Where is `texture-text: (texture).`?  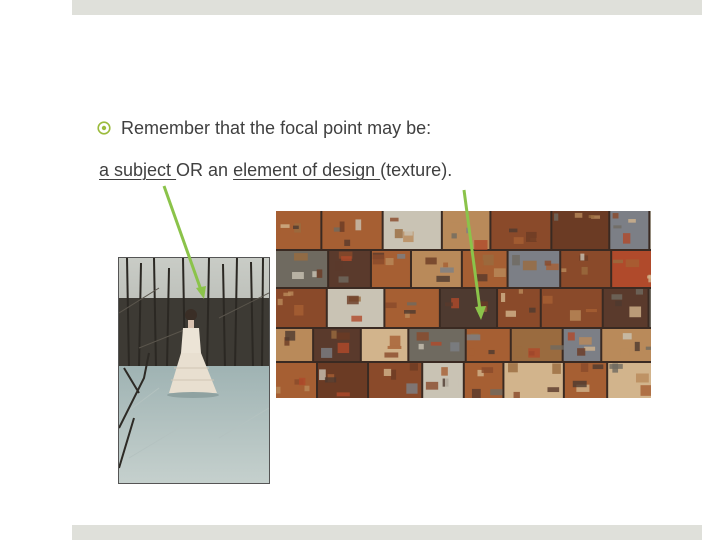
texture-text: (texture). is located at coordinates (416, 170).